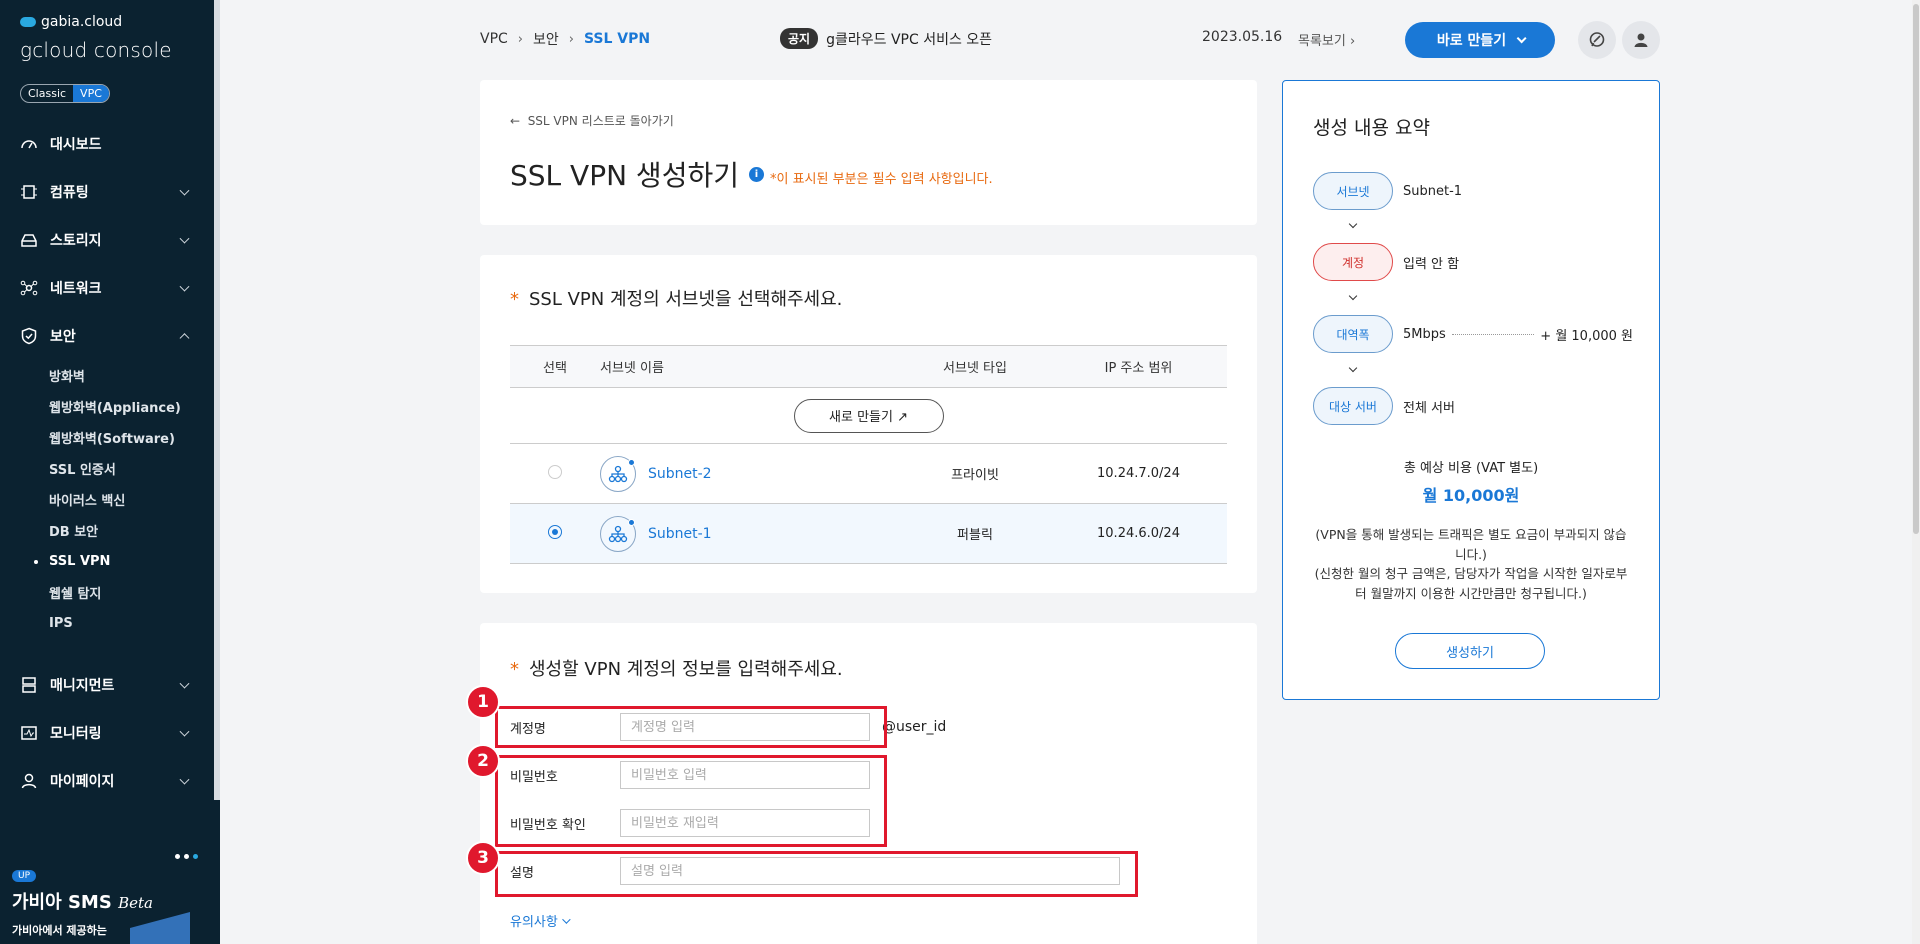 This screenshot has height=944, width=1920. What do you see at coordinates (756, 174) in the screenshot?
I see `info-icon: i` at bounding box center [756, 174].